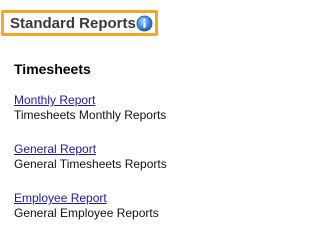 The width and height of the screenshot is (320, 240). I want to click on monthly-report-link: Monthly Report, so click(107, 100).